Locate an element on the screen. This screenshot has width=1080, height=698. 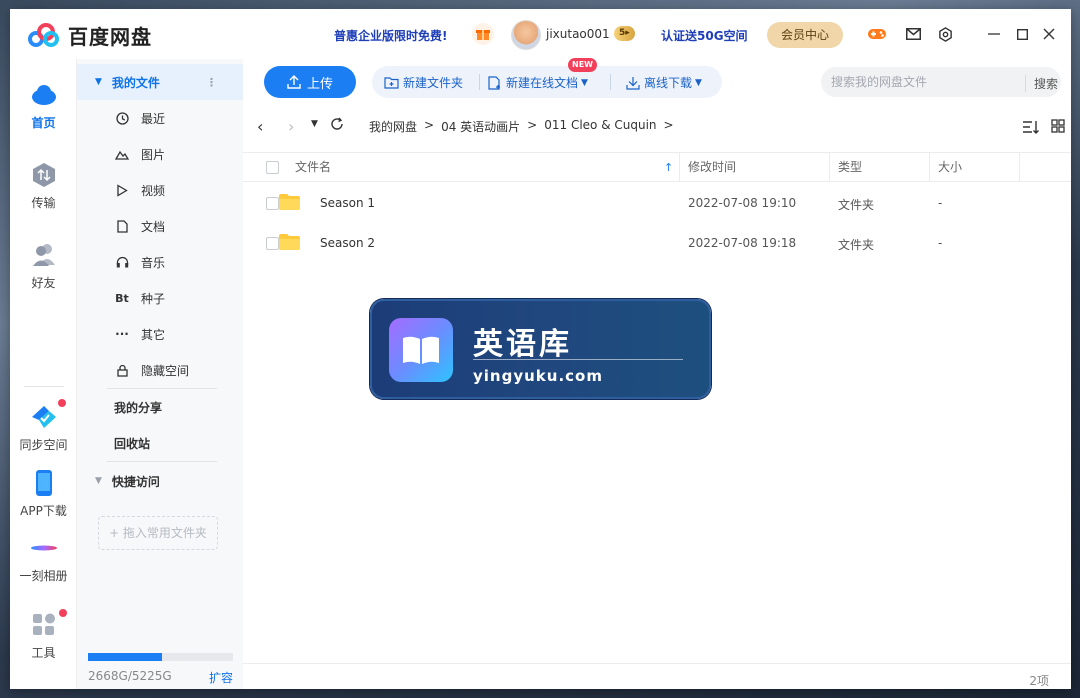
album-icon is located at coordinates (44, 548).